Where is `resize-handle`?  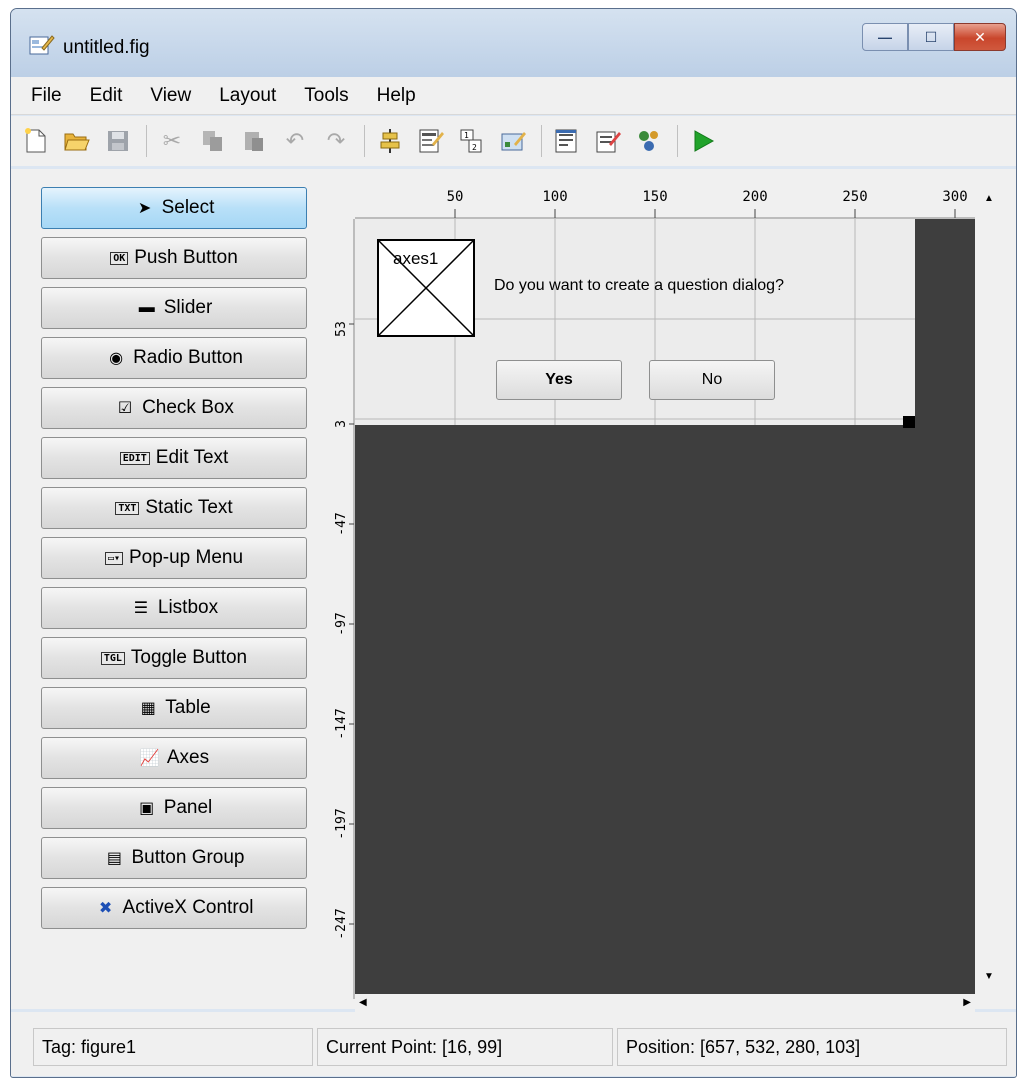
resize-handle is located at coordinates (909, 422).